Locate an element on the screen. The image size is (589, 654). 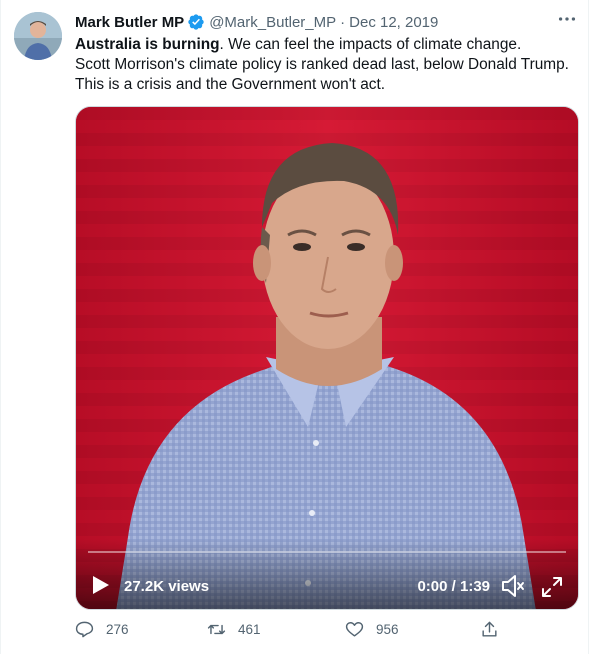
retweet-icon is located at coordinates (216, 629).